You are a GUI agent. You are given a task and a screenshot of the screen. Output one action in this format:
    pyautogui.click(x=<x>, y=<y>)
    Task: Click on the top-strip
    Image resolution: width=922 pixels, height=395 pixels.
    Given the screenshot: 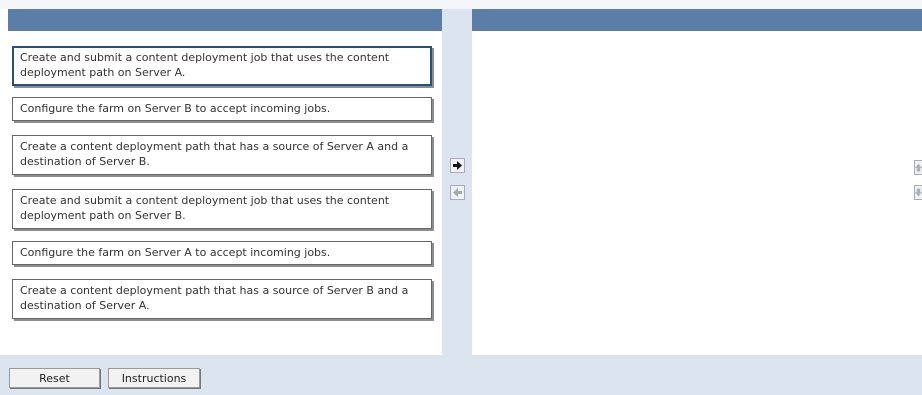 What is the action you would take?
    pyautogui.click(x=461, y=4)
    